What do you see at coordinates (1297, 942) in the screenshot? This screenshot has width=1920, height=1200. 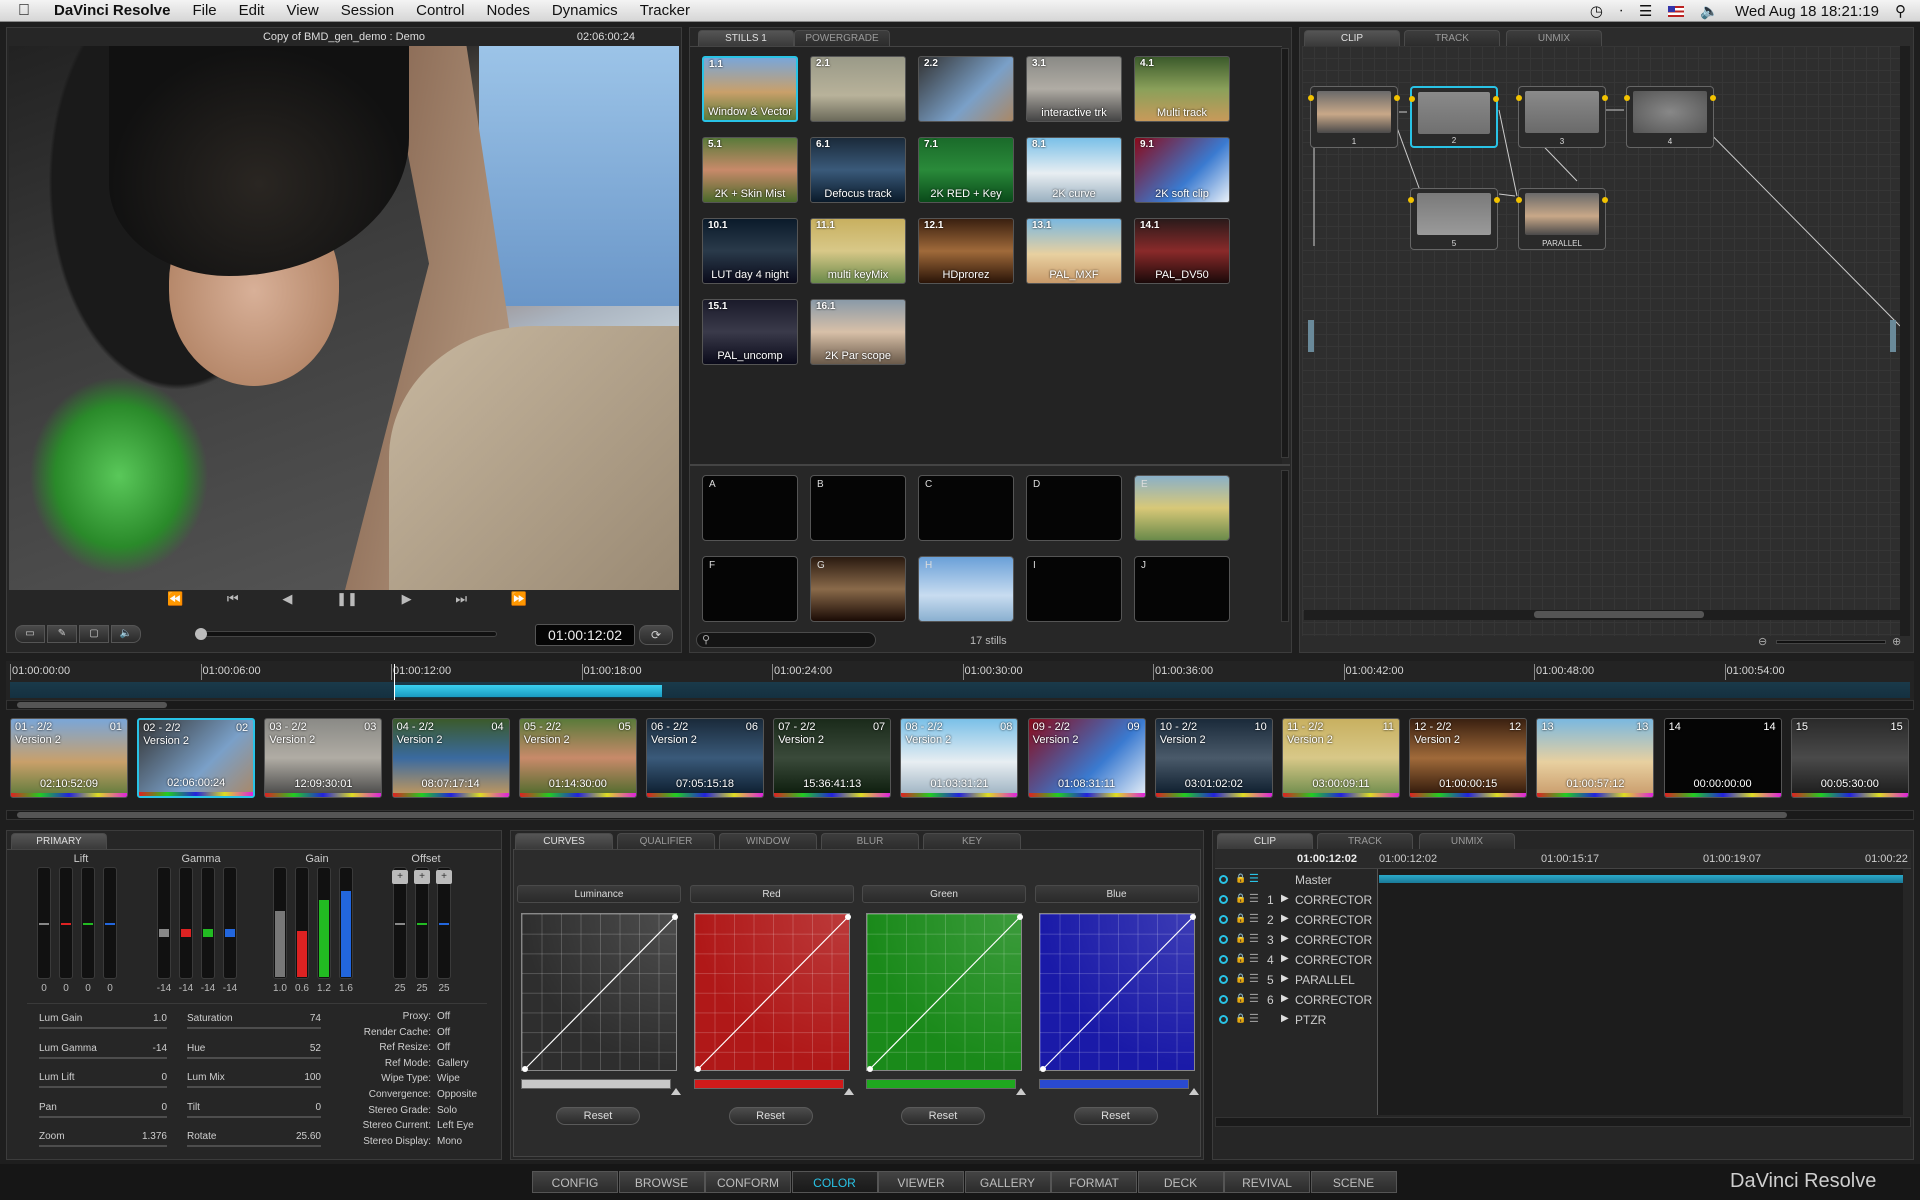 I see `layer-row: 🔒 ☰ ▶ 3 CORRECTOR` at bounding box center [1297, 942].